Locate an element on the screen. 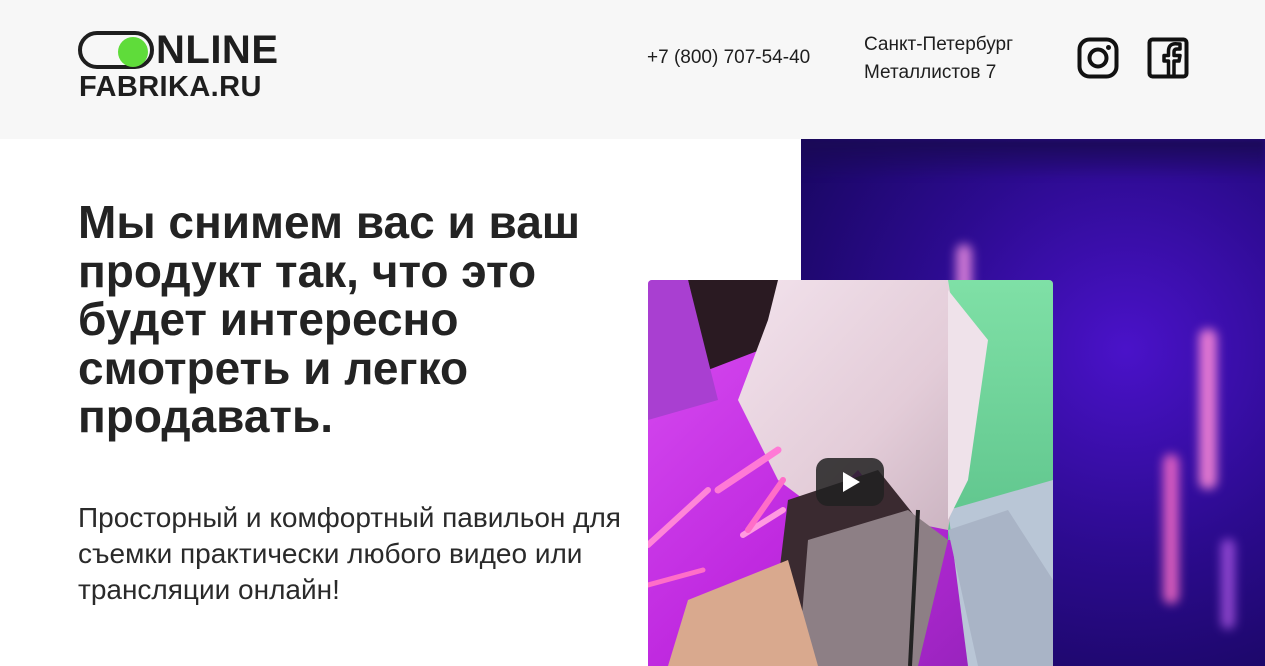 The height and width of the screenshot is (666, 1265). instagram-icon is located at coordinates (1098, 58).